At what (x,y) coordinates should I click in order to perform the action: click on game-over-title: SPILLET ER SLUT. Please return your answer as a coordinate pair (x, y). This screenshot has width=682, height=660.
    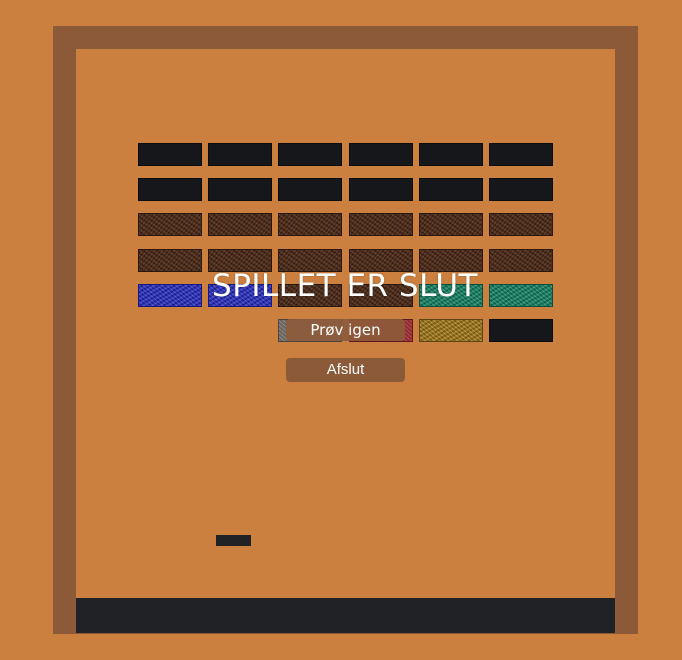
    Looking at the image, I should click on (345, 286).